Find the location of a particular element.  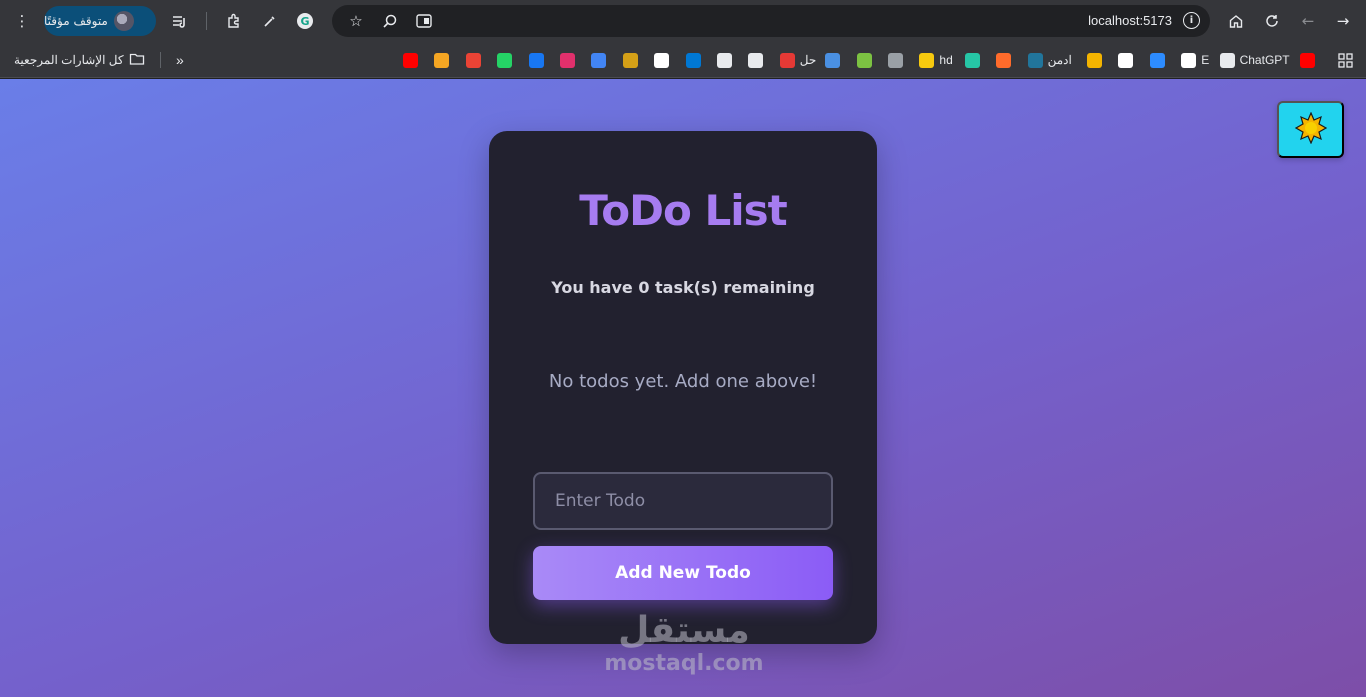

todo-input is located at coordinates (683, 501).